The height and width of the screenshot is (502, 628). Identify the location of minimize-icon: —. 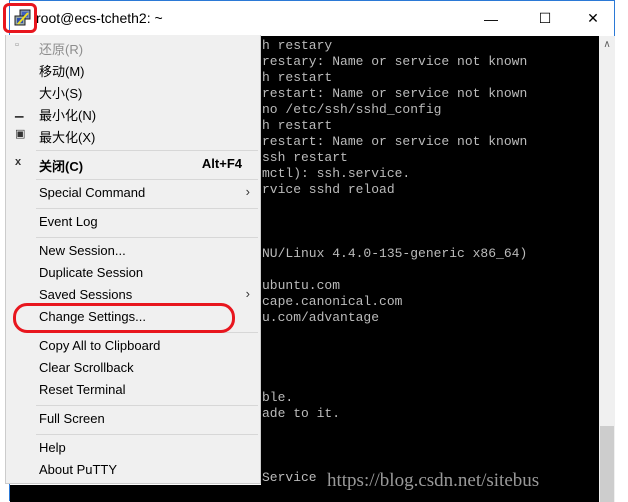
(491, 18).